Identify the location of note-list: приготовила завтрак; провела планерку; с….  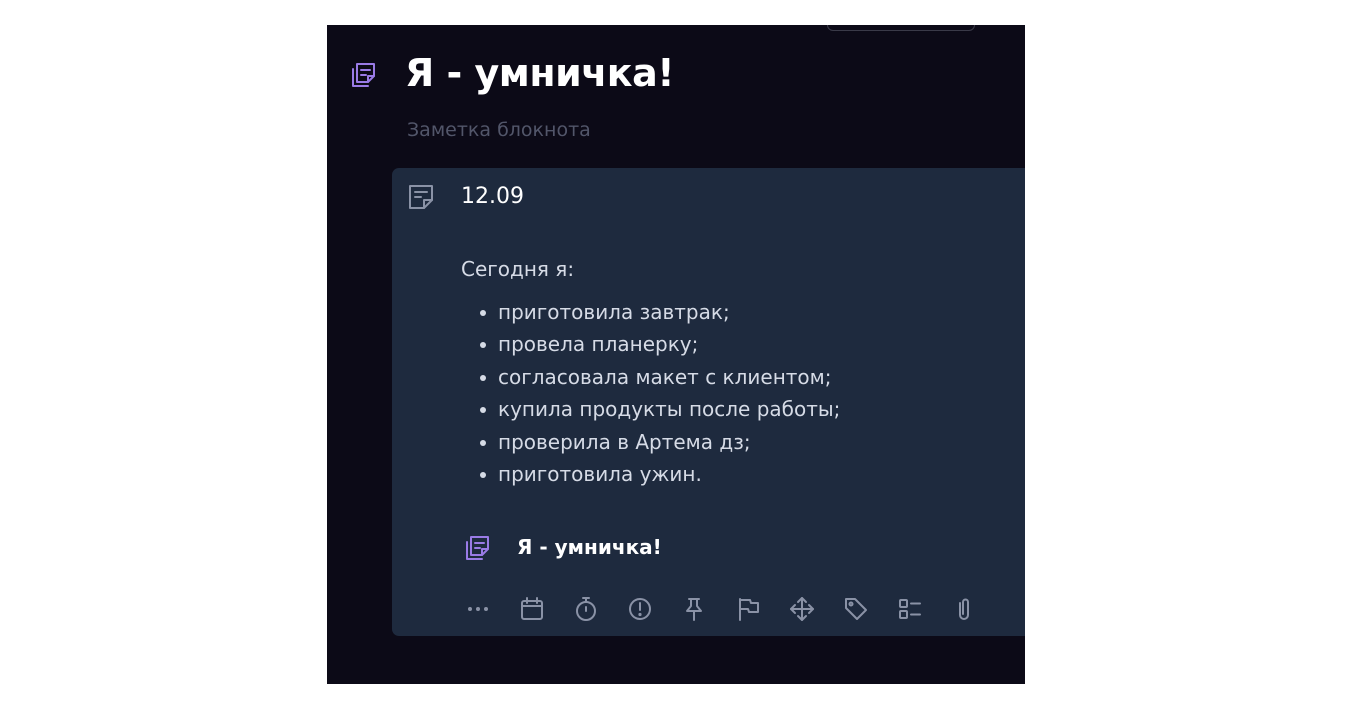
(659, 393).